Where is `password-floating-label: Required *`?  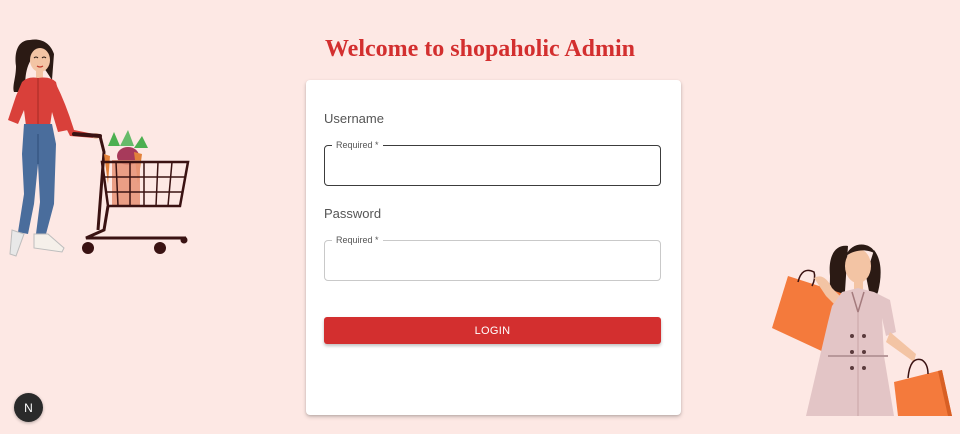 password-floating-label: Required * is located at coordinates (357, 240).